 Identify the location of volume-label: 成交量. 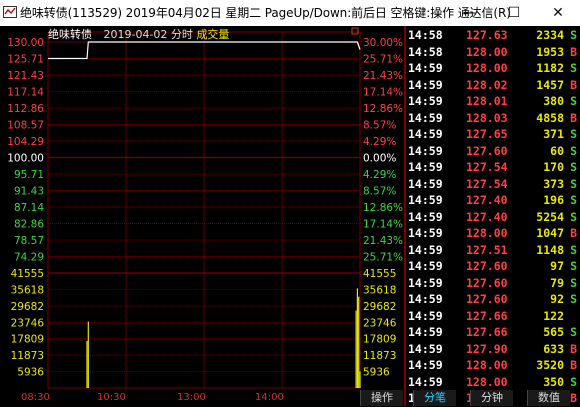
(213, 34).